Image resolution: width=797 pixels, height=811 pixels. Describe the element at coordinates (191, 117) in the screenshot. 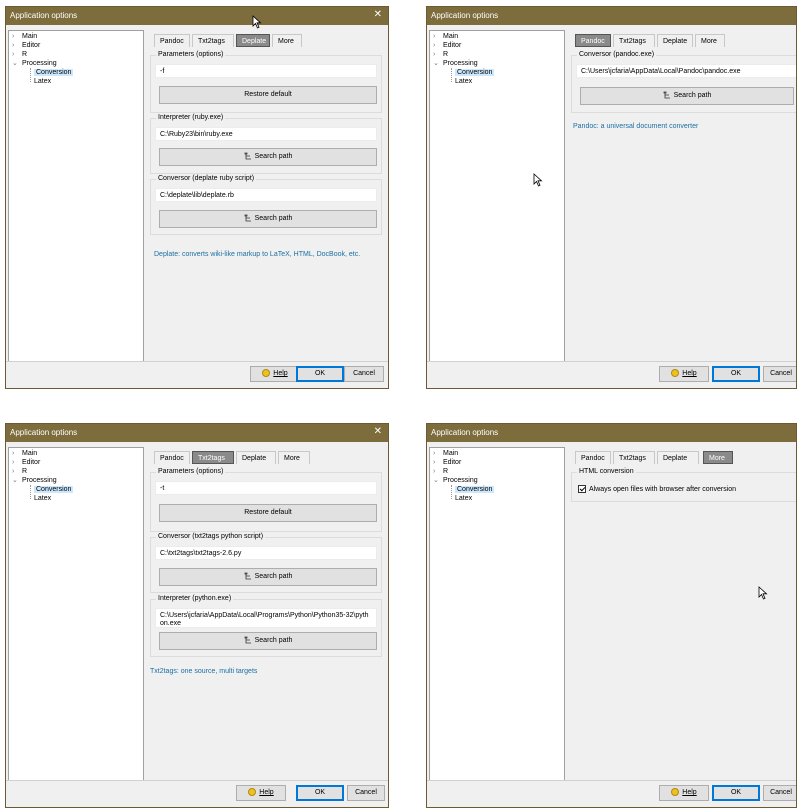

I see `interpreter-title: Interpreter (ruby.exe)` at that location.